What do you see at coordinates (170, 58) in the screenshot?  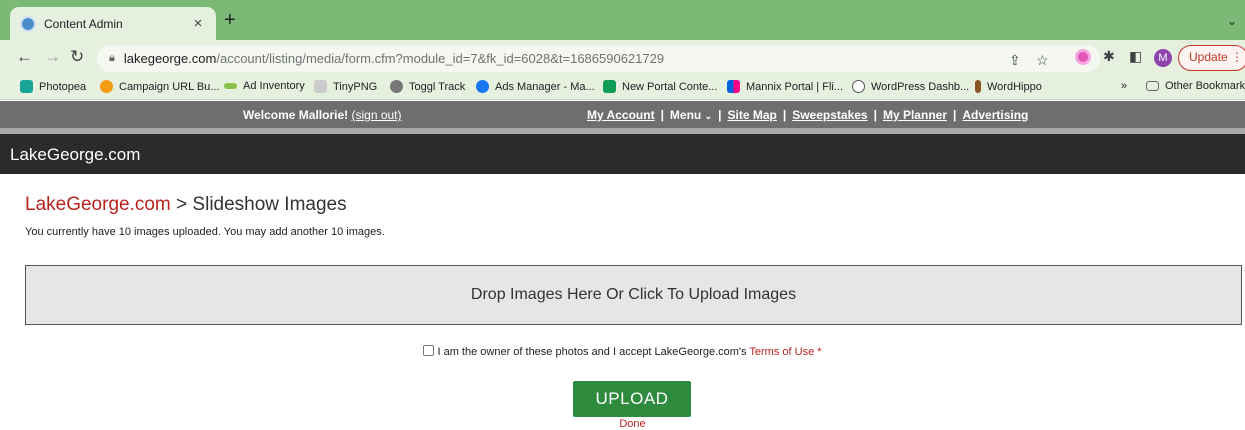 I see `url-host: lakegeorge.com` at bounding box center [170, 58].